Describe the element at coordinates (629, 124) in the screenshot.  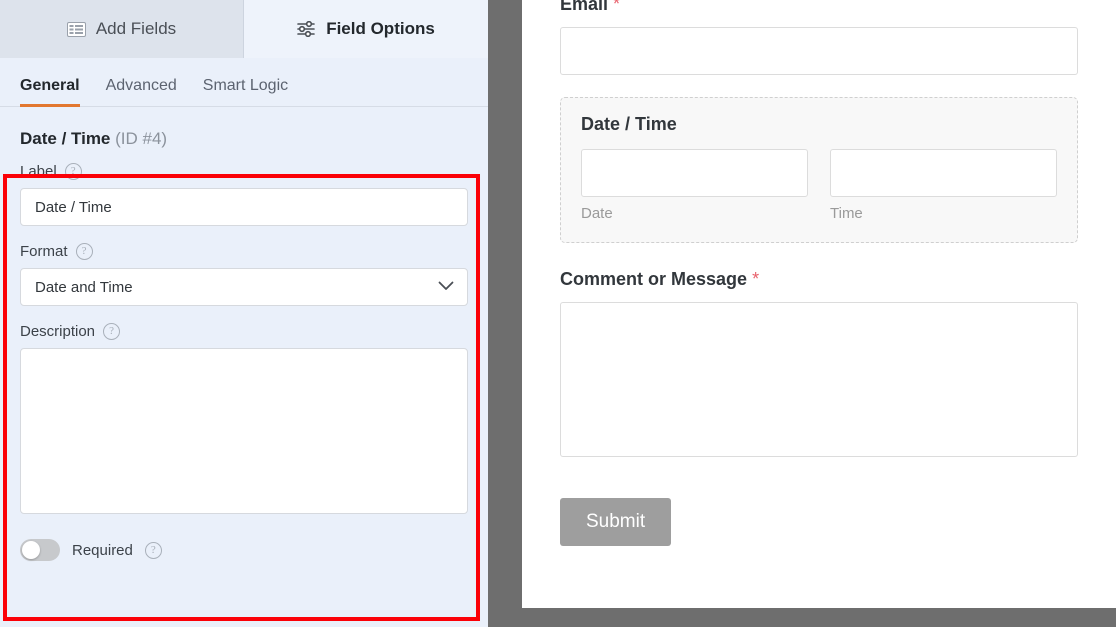
I see `datetime-label: Date / Time` at that location.